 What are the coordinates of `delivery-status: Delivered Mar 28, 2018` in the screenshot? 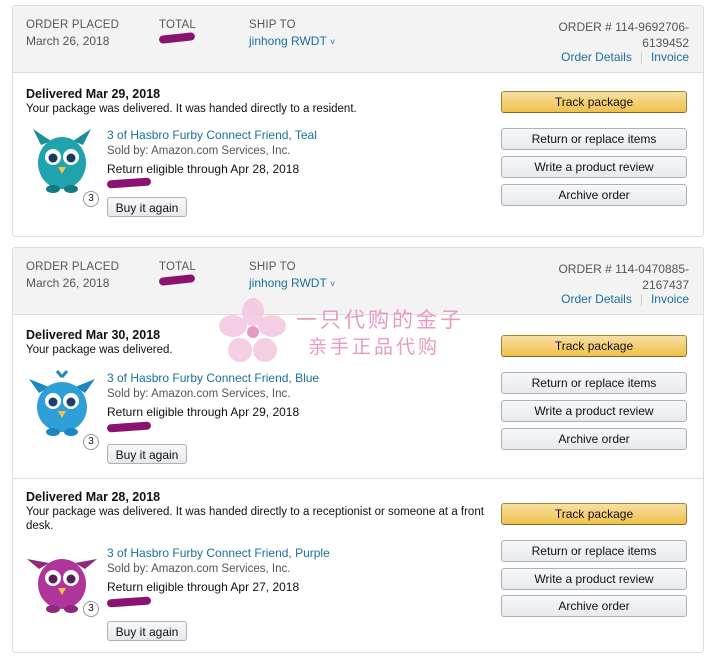 It's located at (93, 497).